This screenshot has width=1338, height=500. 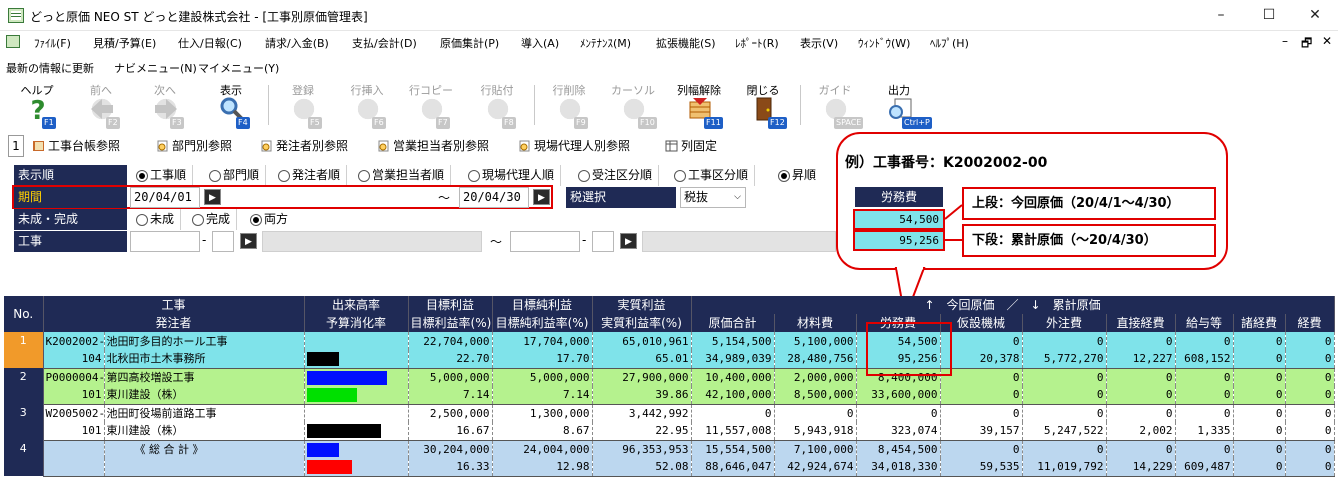 I want to click on cell-target-net-profit: 1,300,000, so click(x=542, y=413).